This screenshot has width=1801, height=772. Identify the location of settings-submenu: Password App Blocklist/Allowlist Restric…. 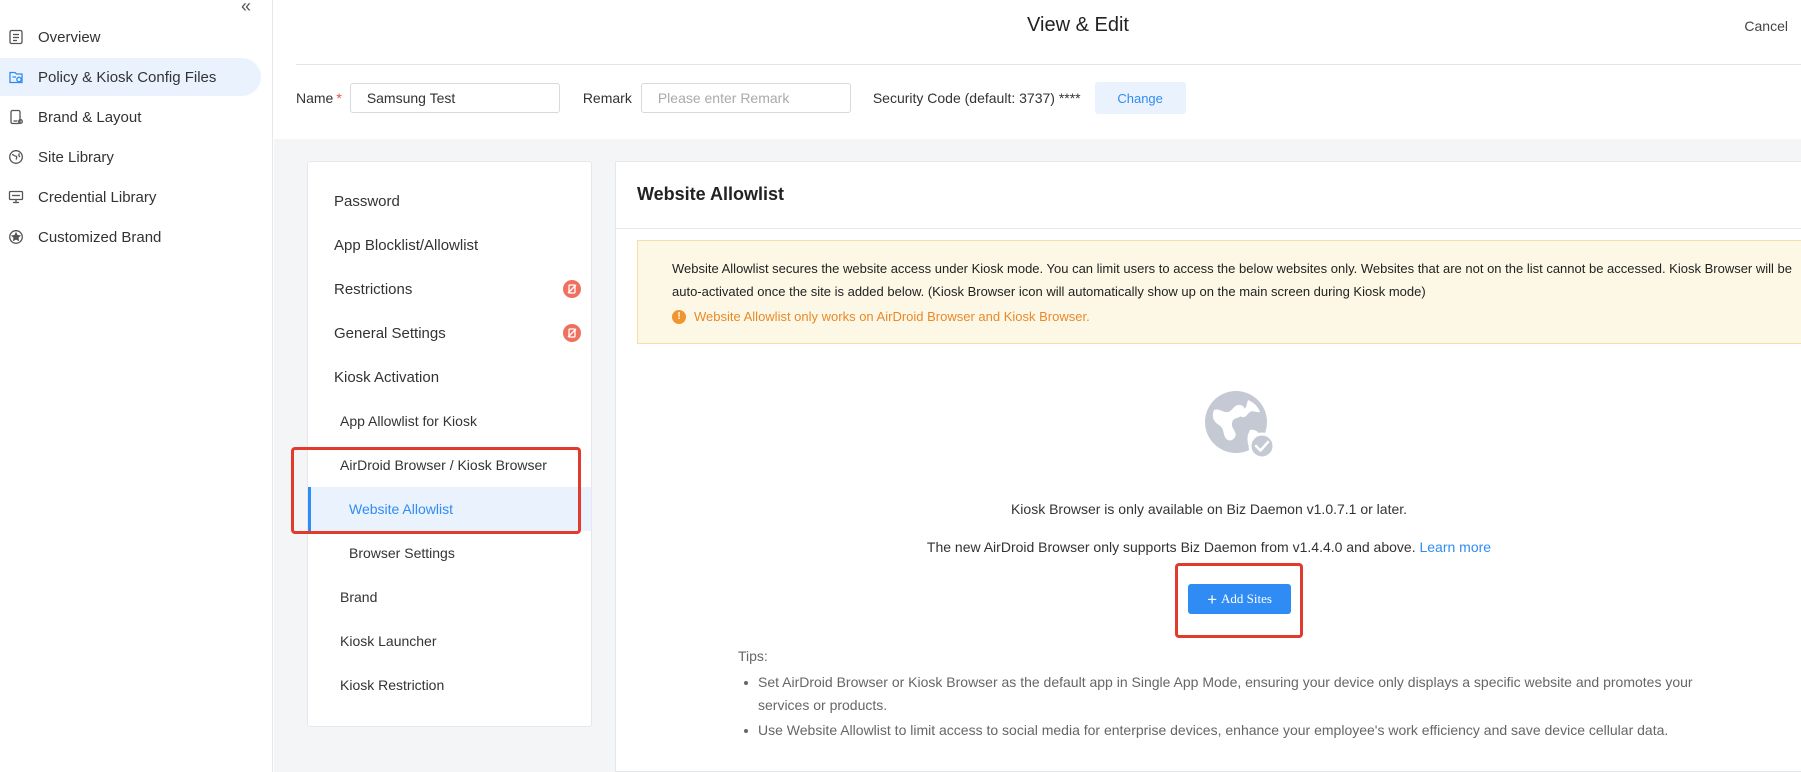
(449, 444).